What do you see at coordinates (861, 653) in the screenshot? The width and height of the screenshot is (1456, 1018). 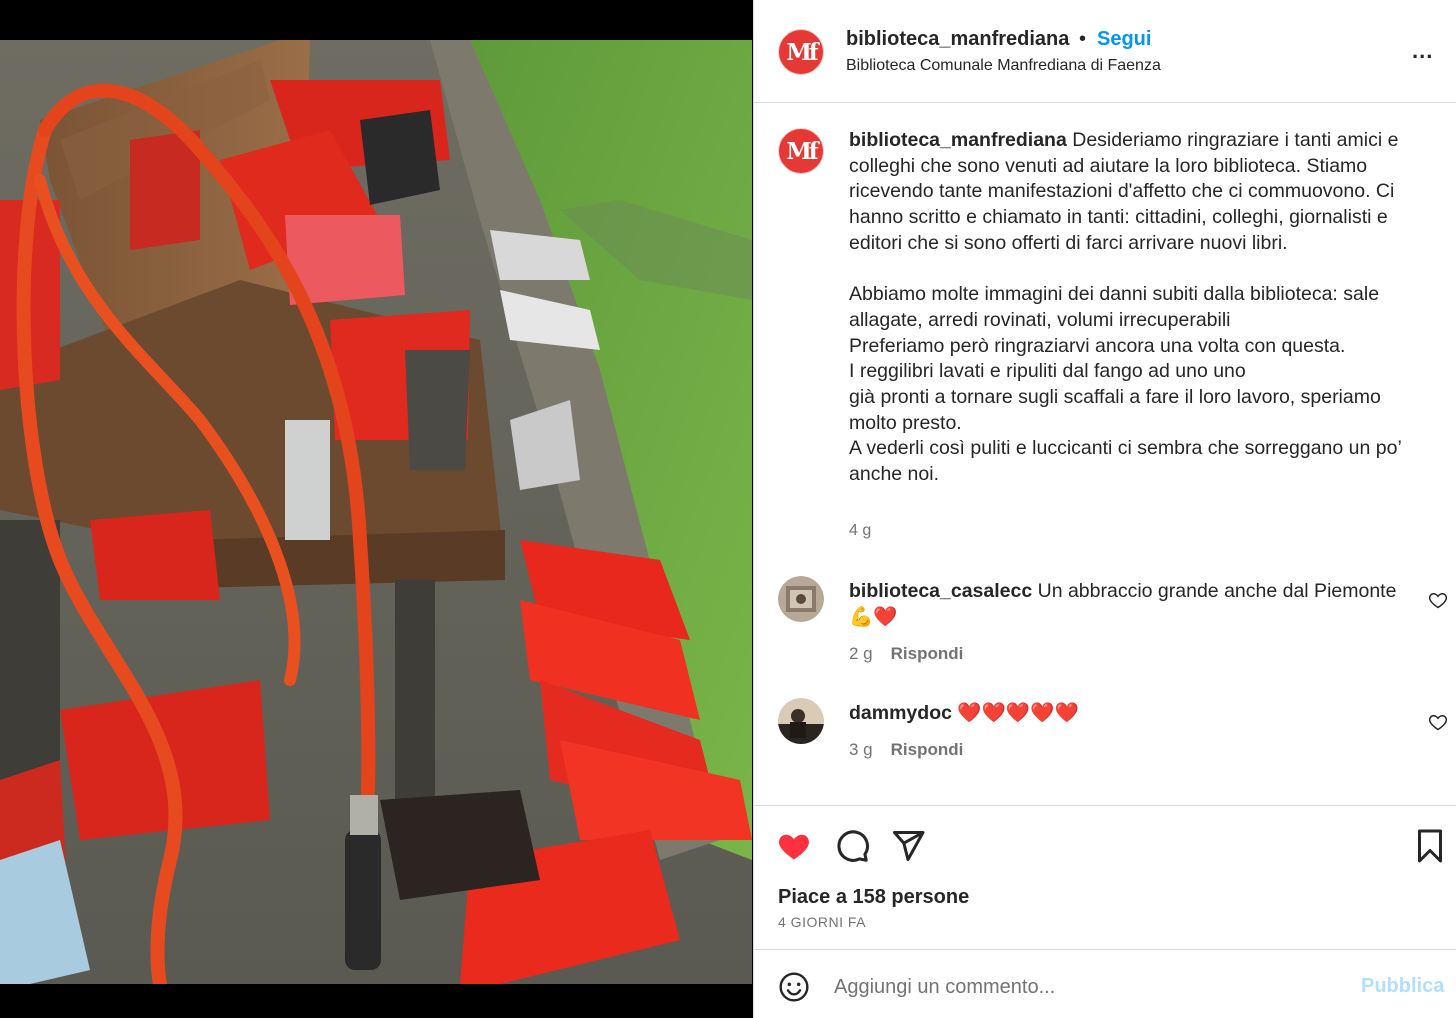 I see `comment-time: 2 g` at bounding box center [861, 653].